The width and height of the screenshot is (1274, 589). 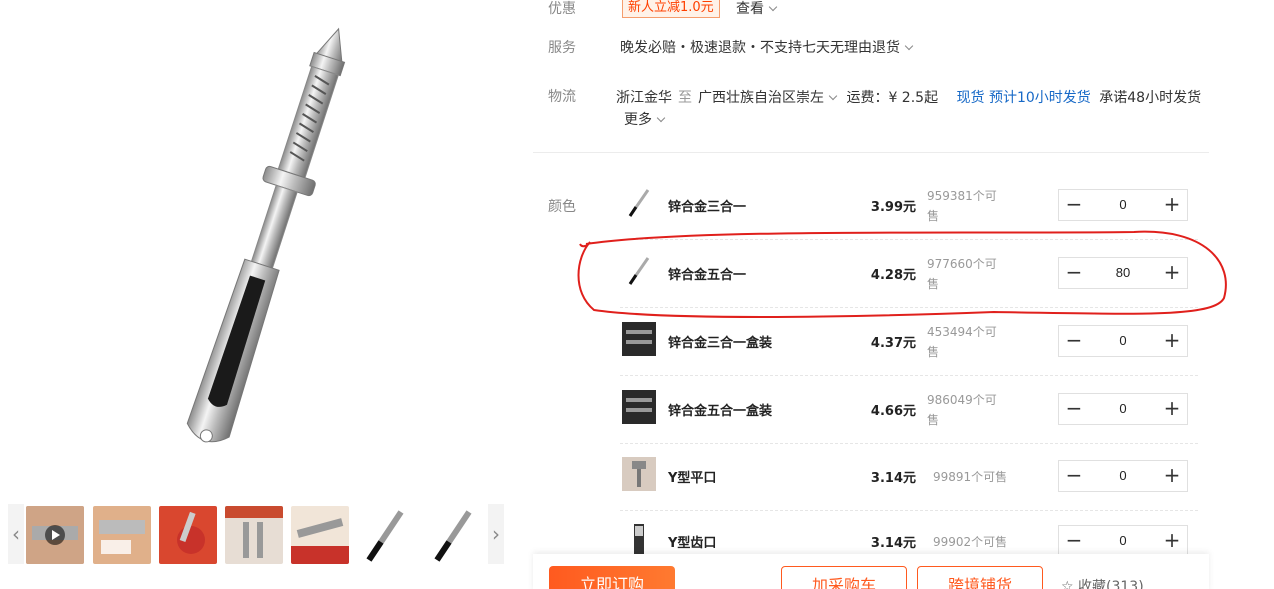 I want to click on thumbnail-video, so click(x=55, y=535).